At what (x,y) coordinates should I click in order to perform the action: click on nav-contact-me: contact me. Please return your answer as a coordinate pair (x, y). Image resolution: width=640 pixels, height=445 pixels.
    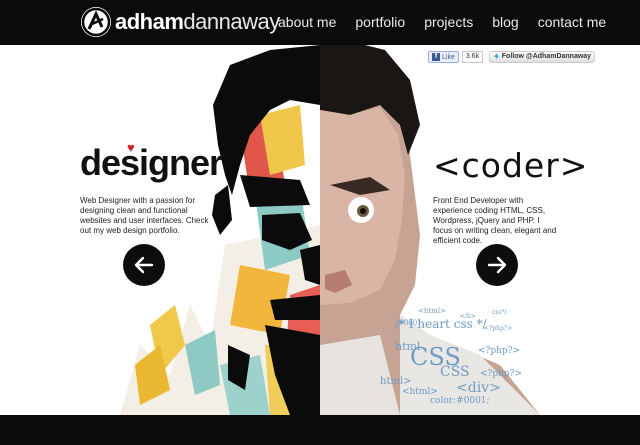
    Looking at the image, I should click on (572, 22).